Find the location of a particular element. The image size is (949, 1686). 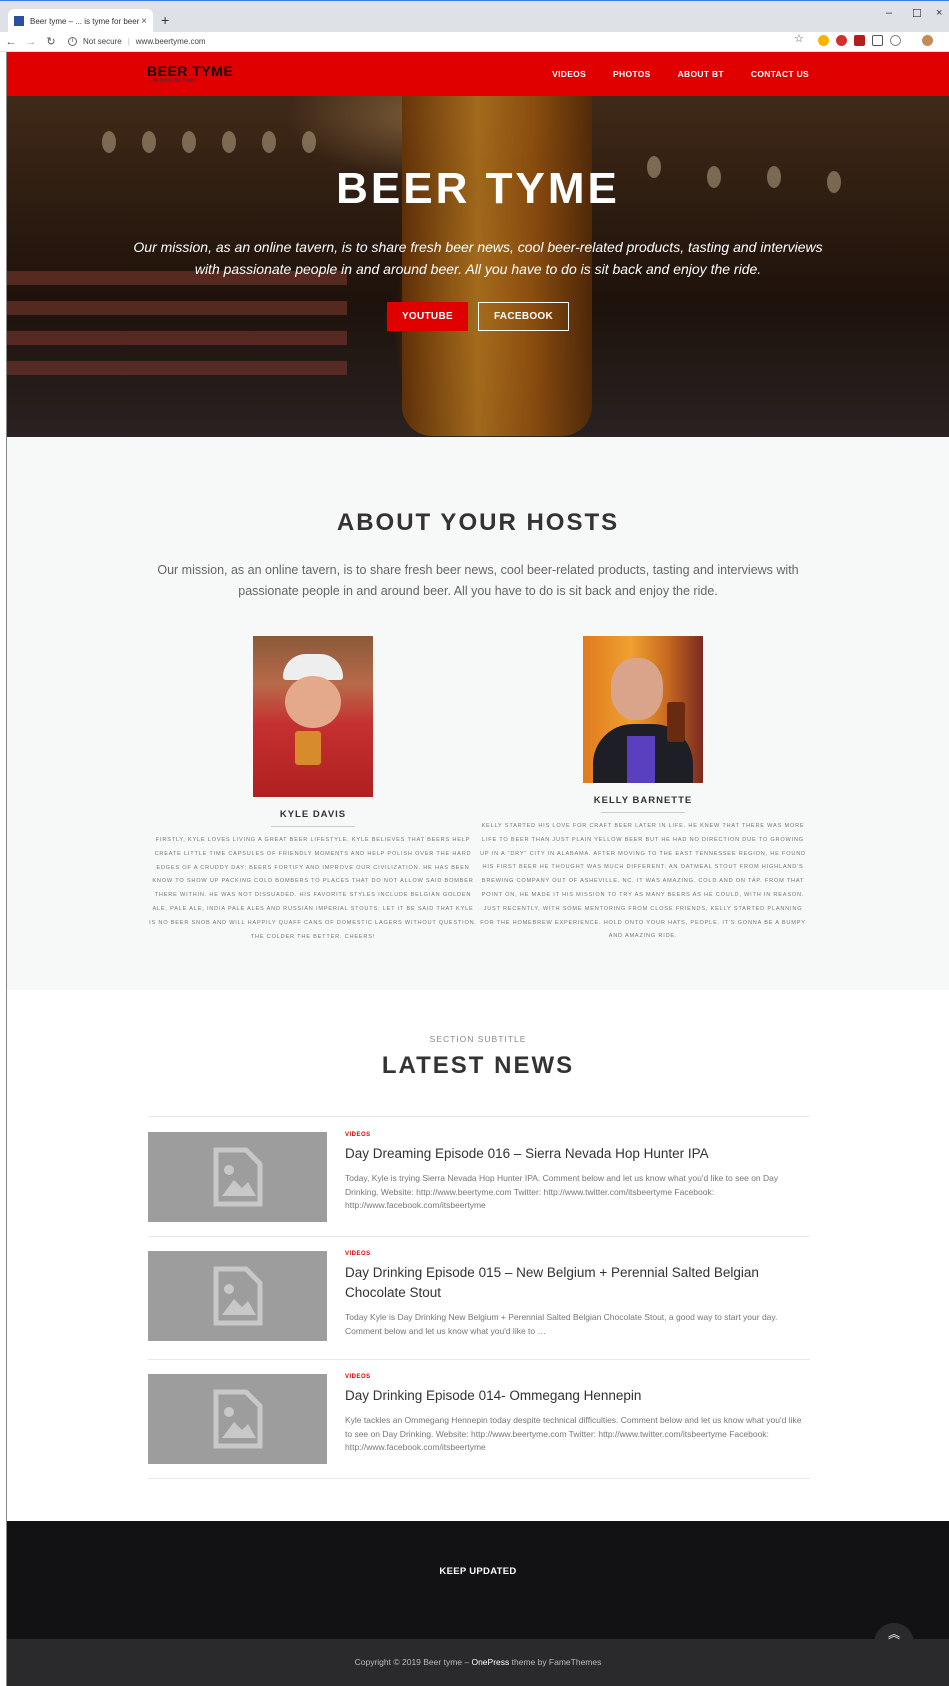

facebook-button: FACEBOOK is located at coordinates (523, 316).